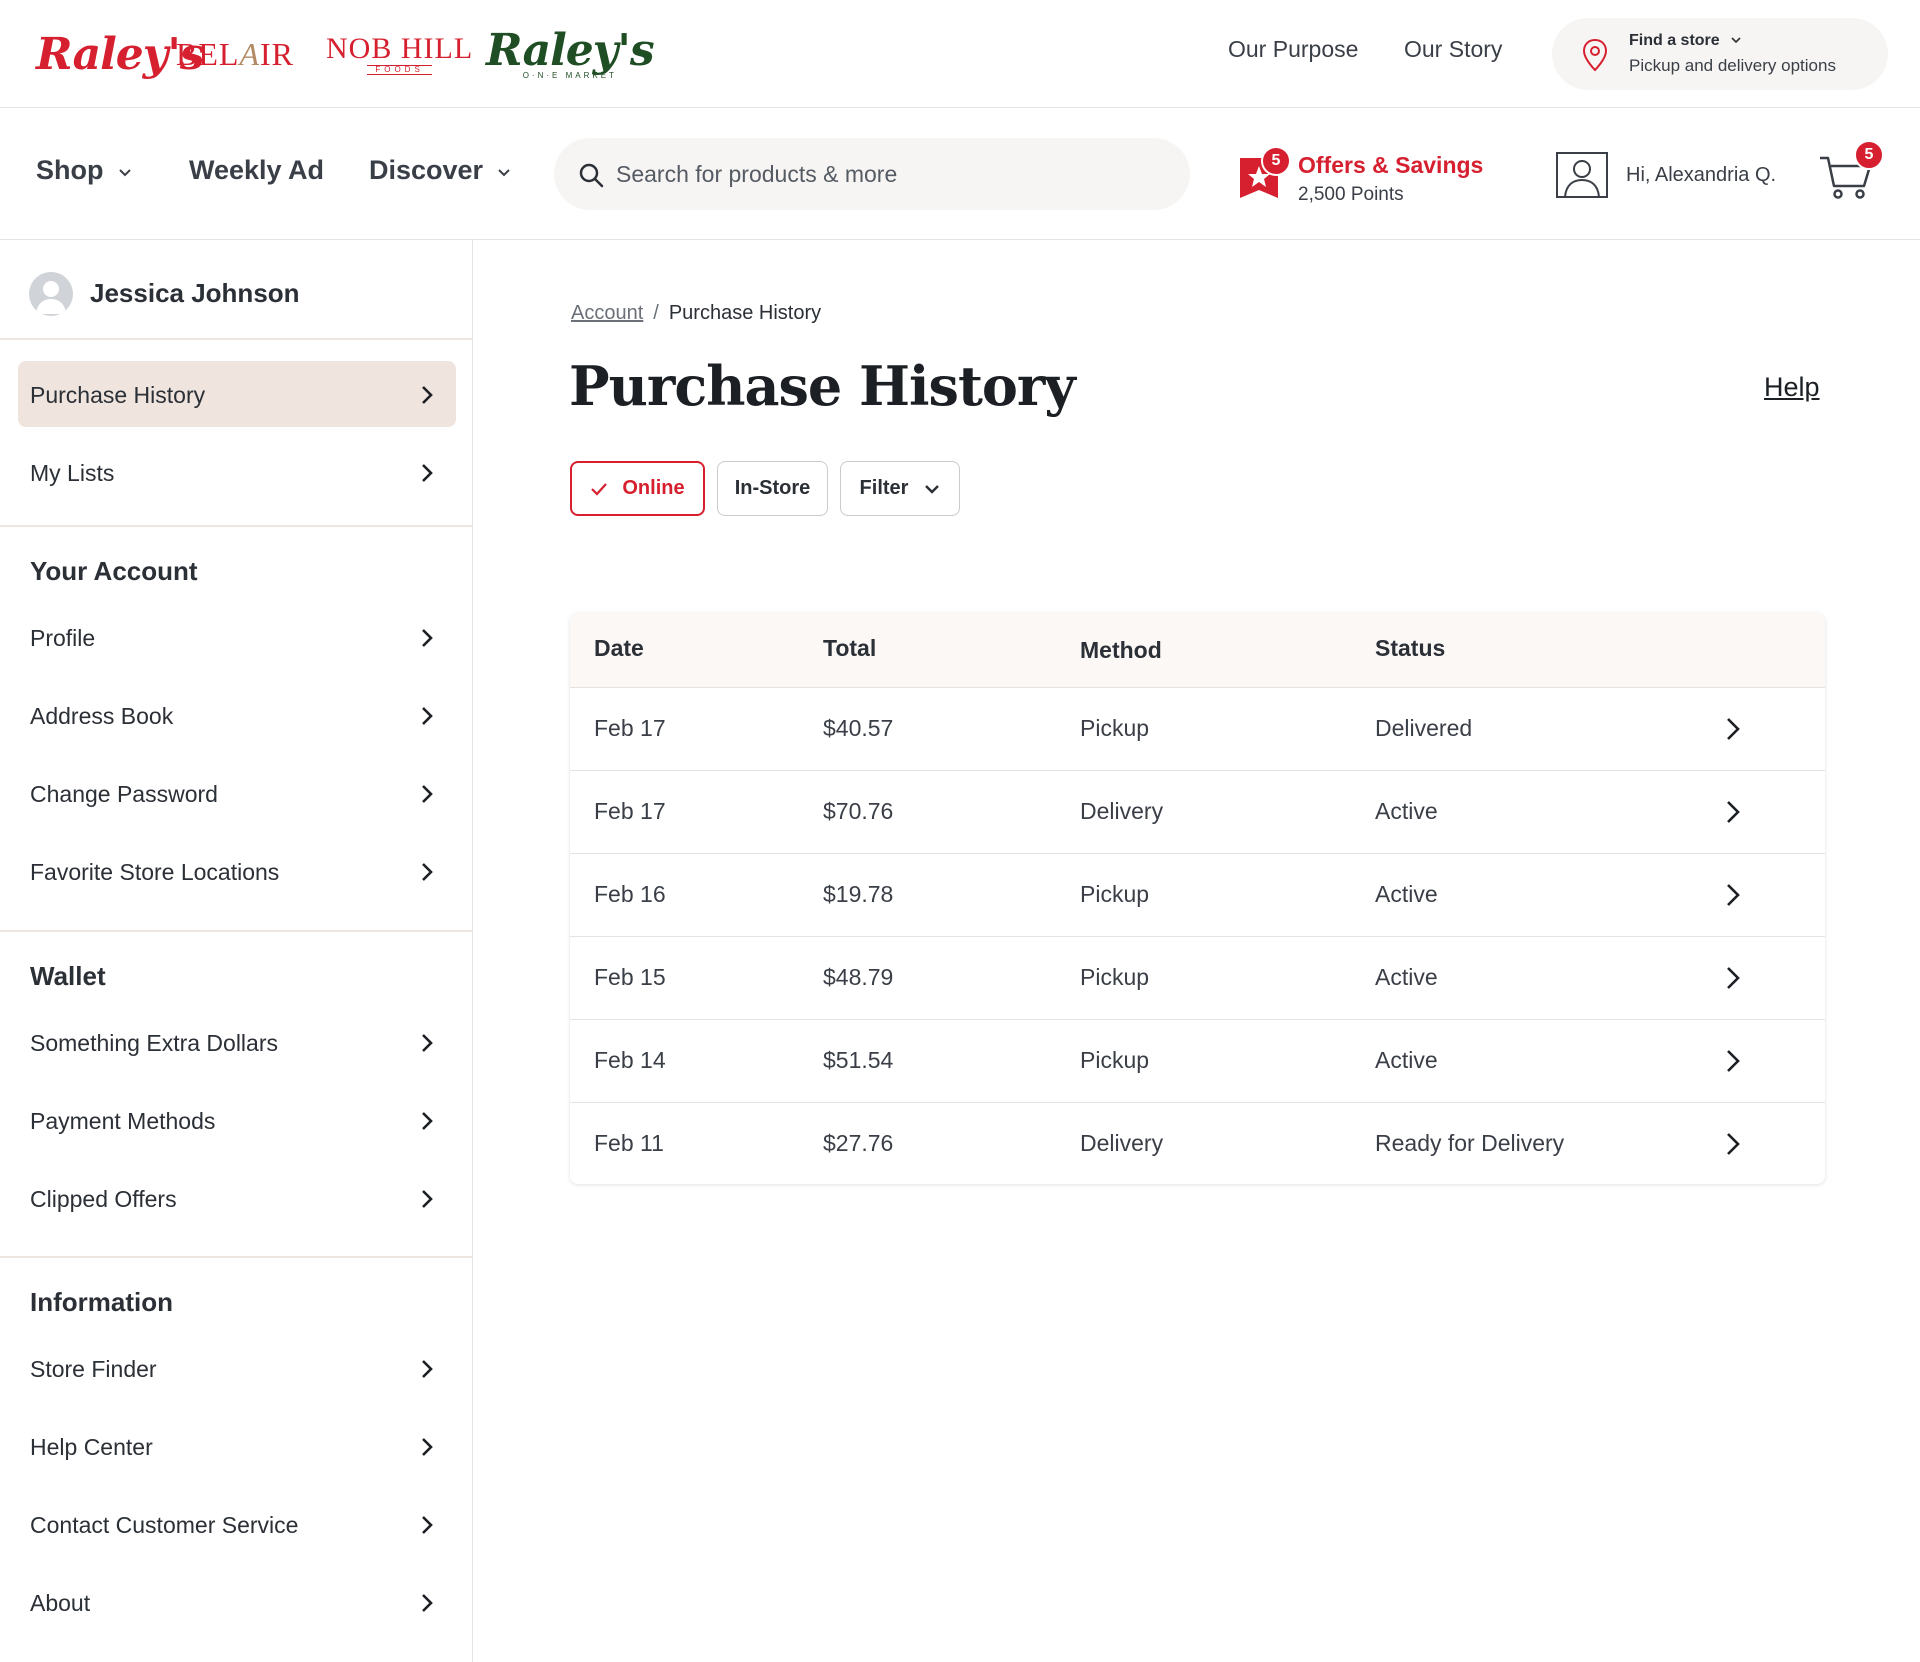 The height and width of the screenshot is (1662, 1920). Describe the element at coordinates (237, 1602) in the screenshot. I see `sidebar-item-about: About` at that location.